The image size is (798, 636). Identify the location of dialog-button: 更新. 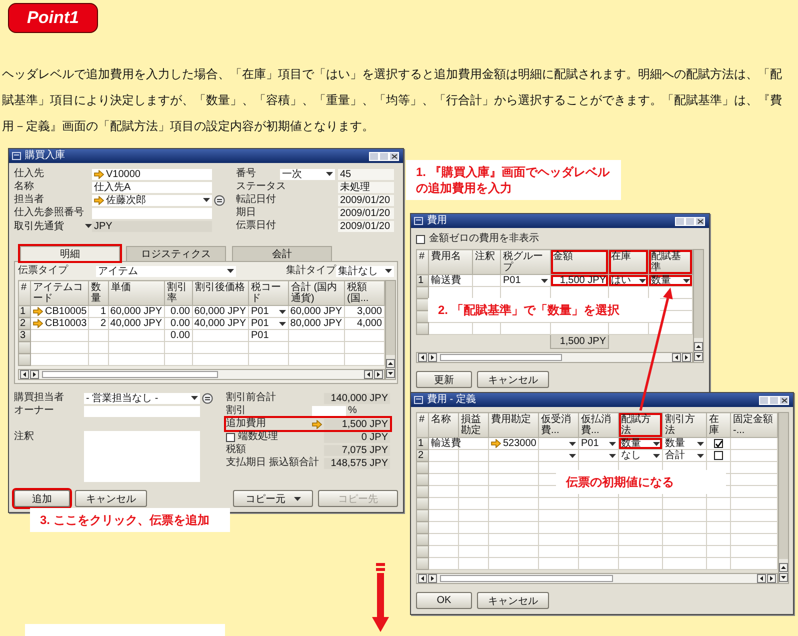
(444, 379).